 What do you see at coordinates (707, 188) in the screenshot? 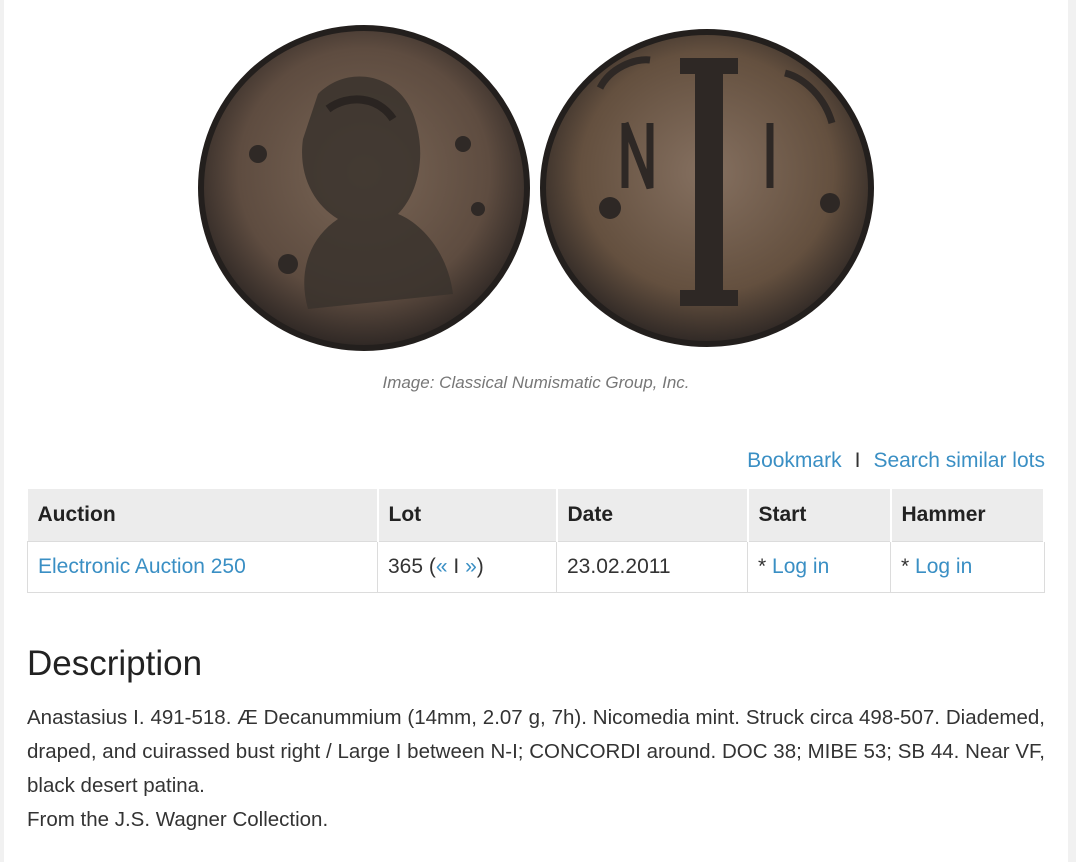
I see `coin-reverse-image` at bounding box center [707, 188].